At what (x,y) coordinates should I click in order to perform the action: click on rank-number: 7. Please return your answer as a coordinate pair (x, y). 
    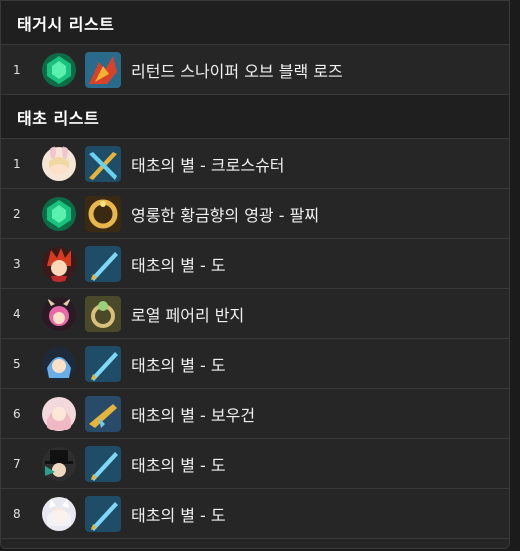
    Looking at the image, I should click on (17, 463).